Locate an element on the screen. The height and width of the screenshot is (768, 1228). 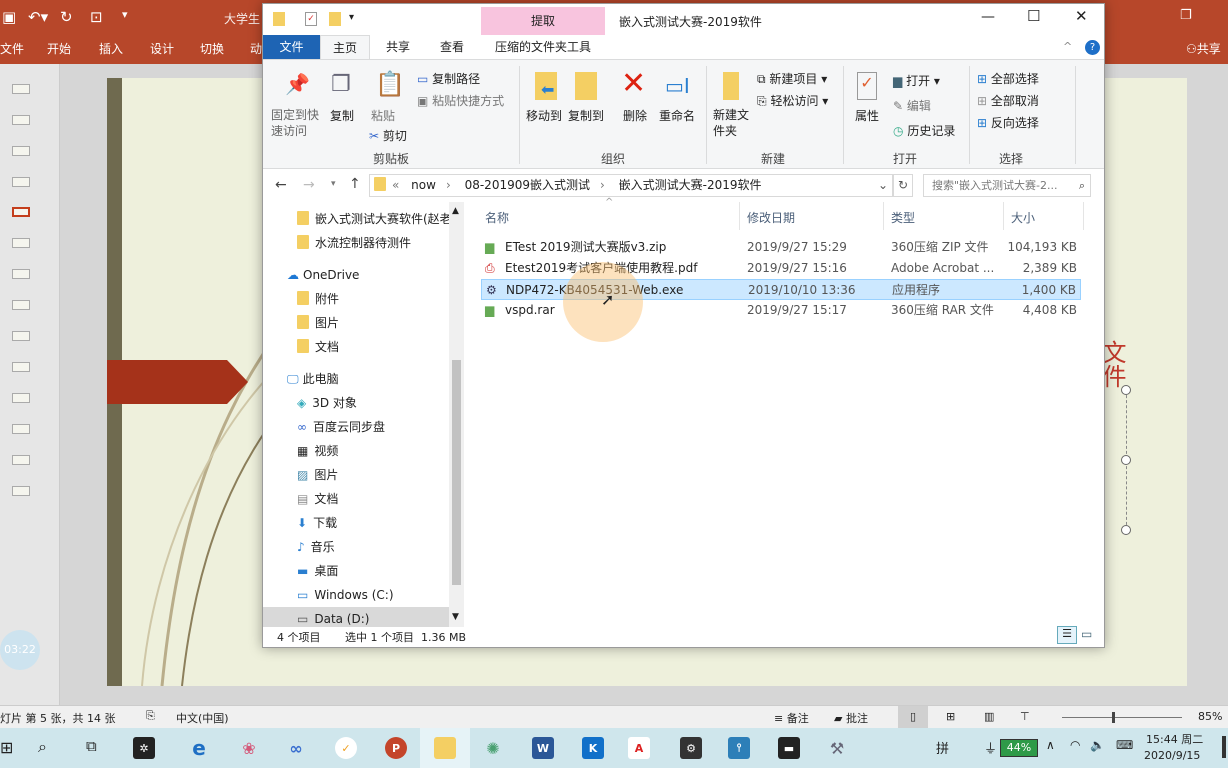
nav-scrollbar: ▲ ▼ is located at coordinates (456, 414).